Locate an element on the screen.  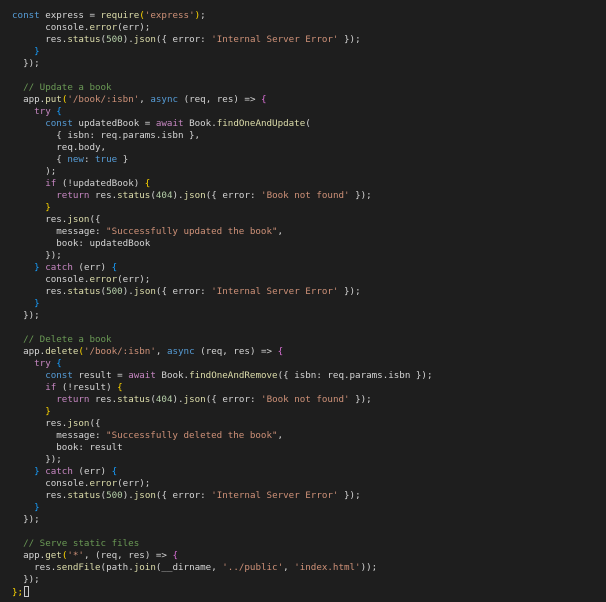
code-token: await is located at coordinates (169, 123).